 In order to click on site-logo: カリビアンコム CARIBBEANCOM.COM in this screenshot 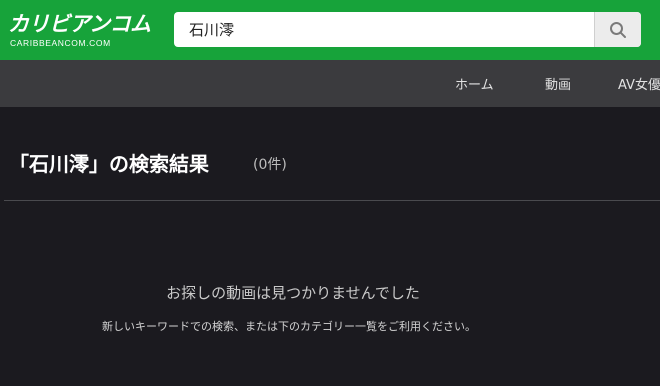, I will do `click(79, 30)`.